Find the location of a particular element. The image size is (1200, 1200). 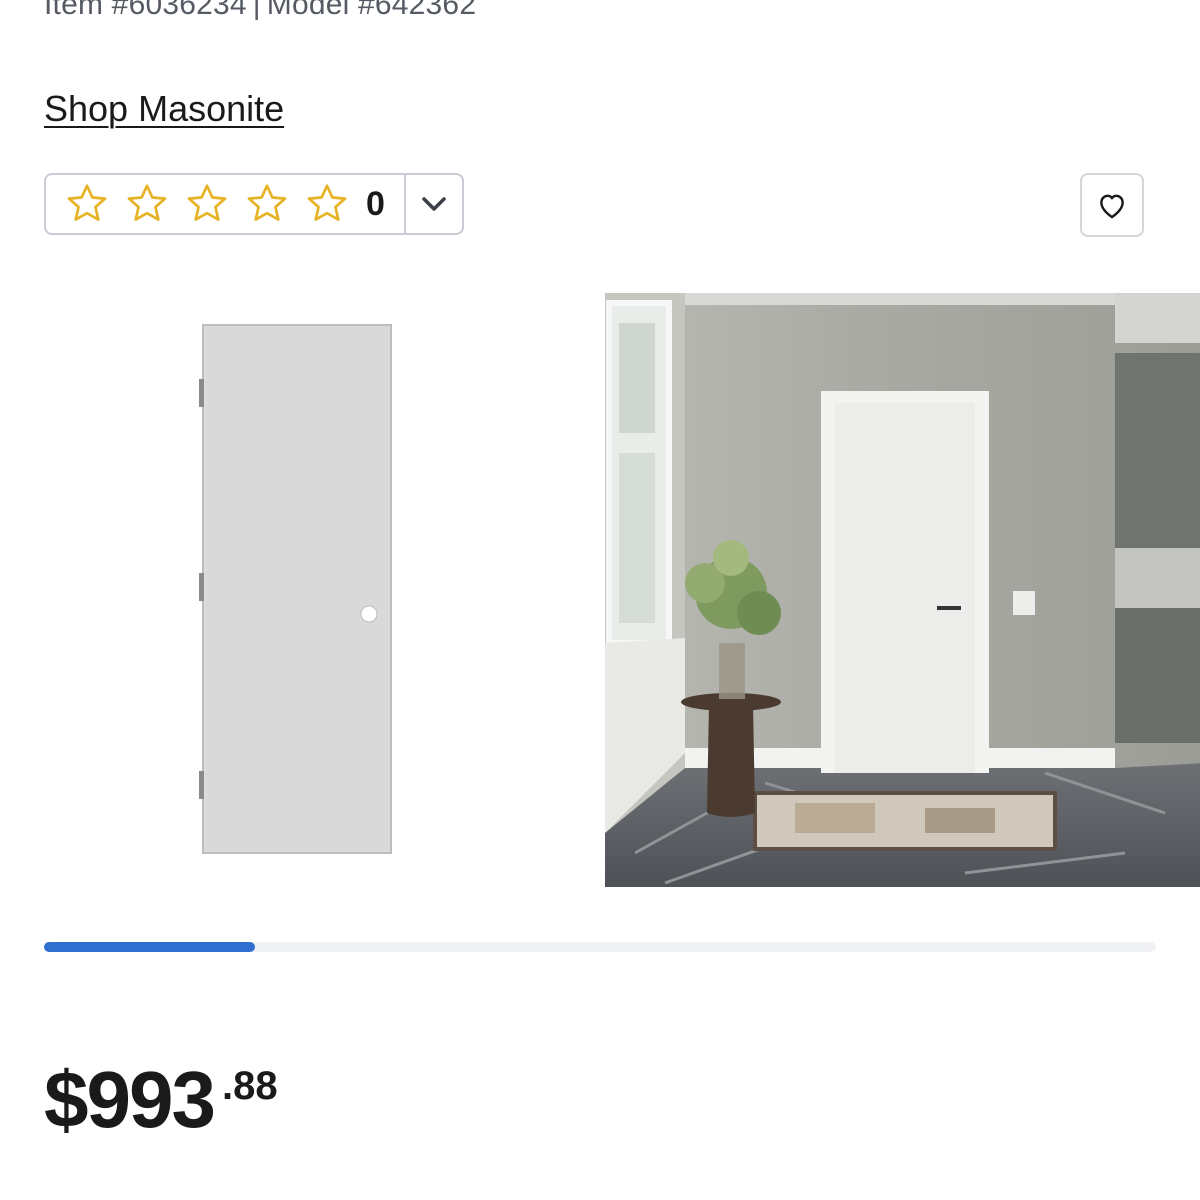

heart-icon is located at coordinates (1112, 206).